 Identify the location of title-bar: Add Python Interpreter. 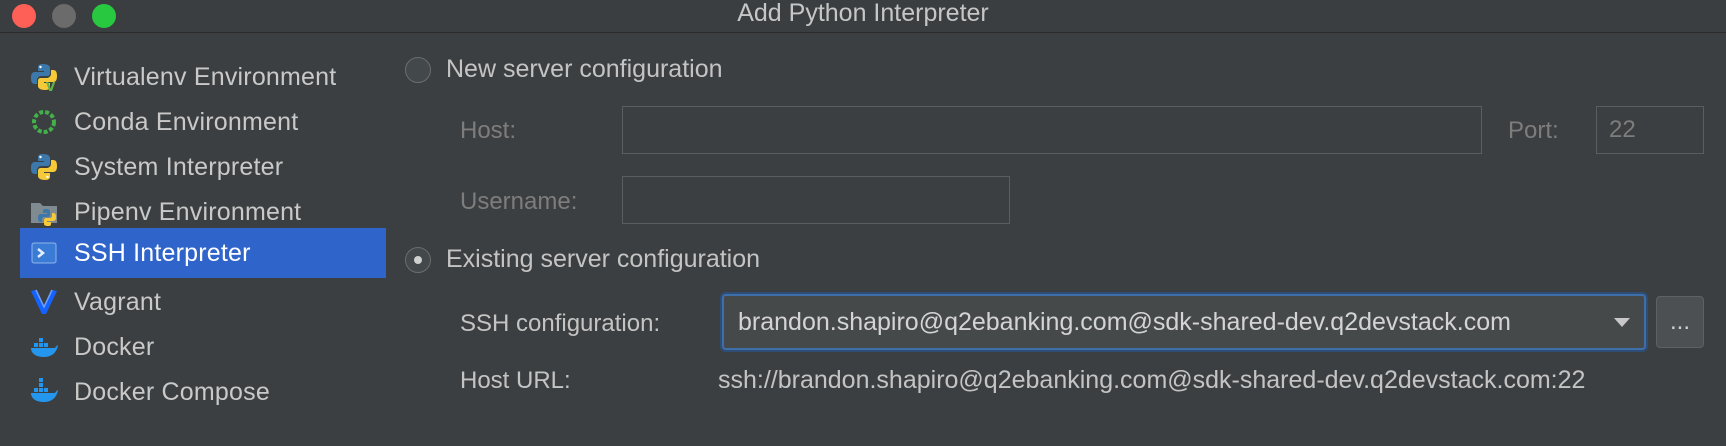
(863, 16).